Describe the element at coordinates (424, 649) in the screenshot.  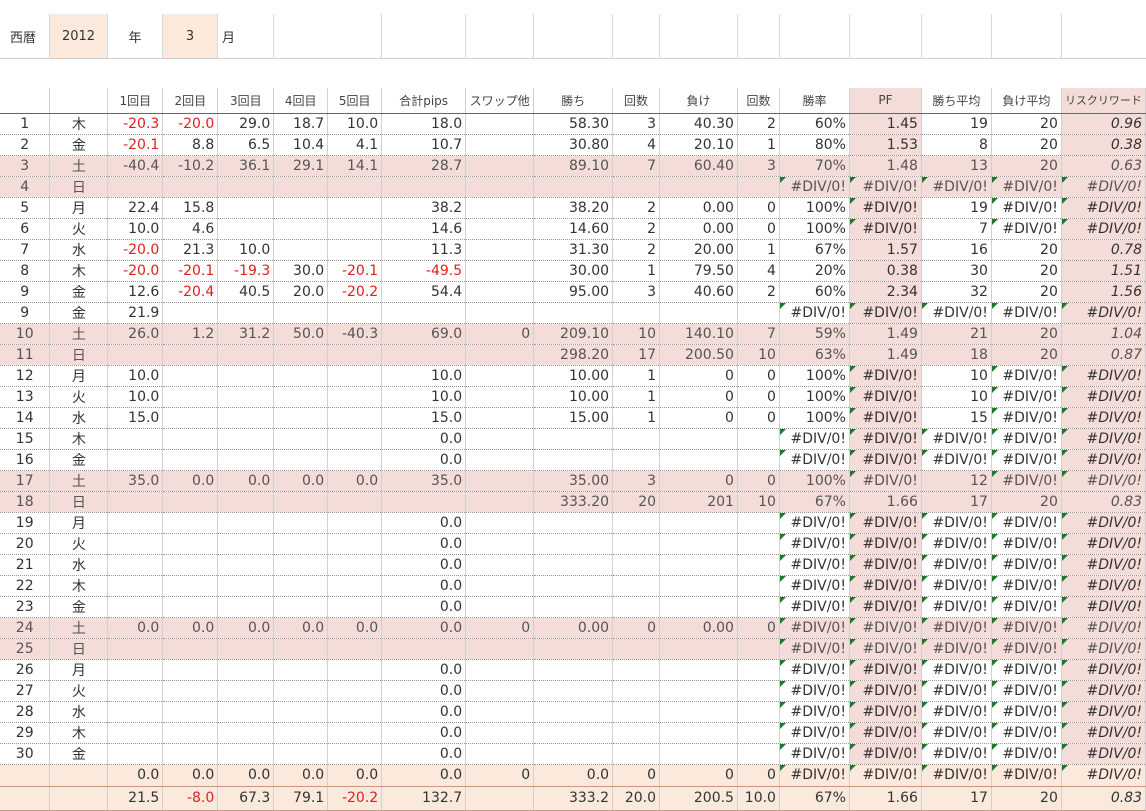
I see `total-pips-cell` at that location.